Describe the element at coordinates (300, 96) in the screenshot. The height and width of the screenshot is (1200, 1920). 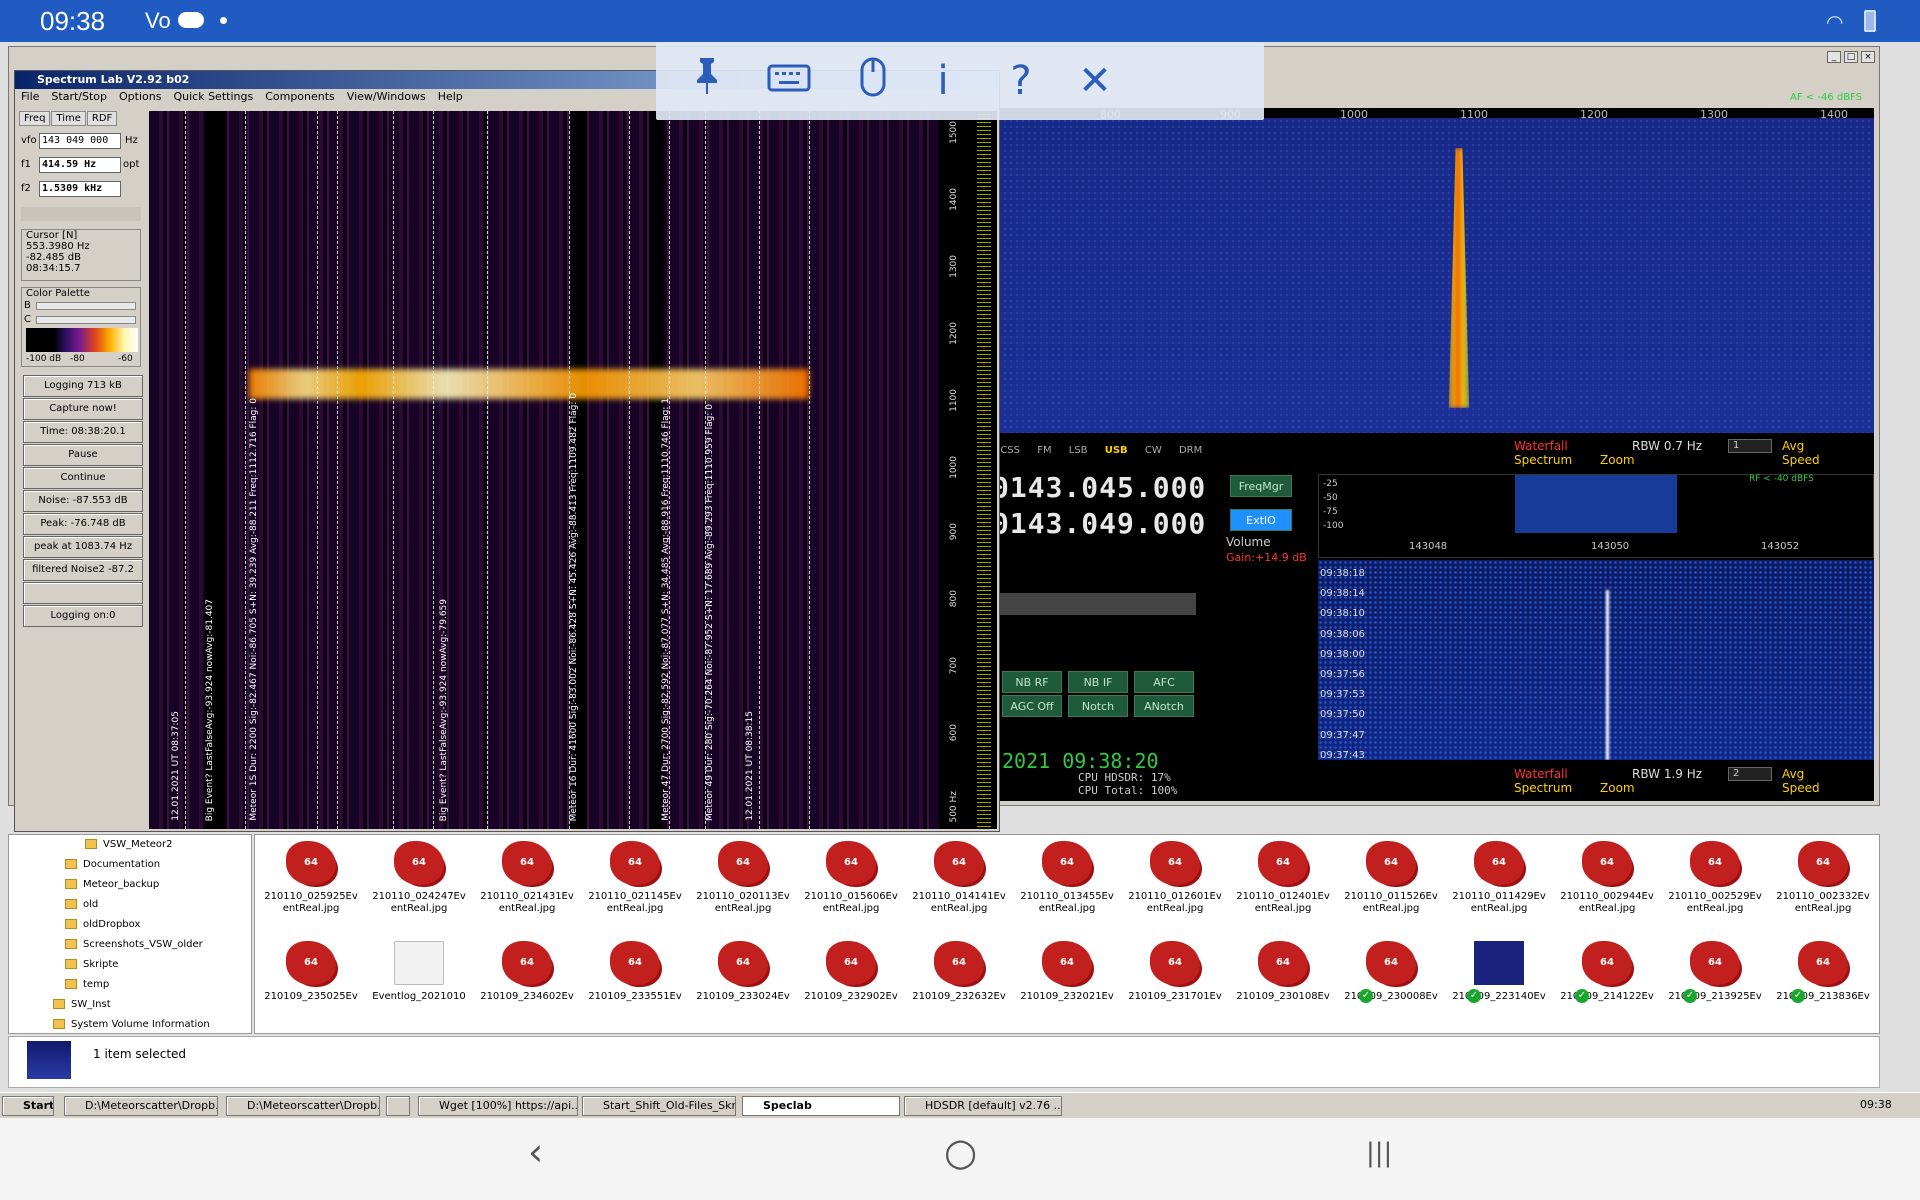
I see `menu-item-components: Components` at that location.